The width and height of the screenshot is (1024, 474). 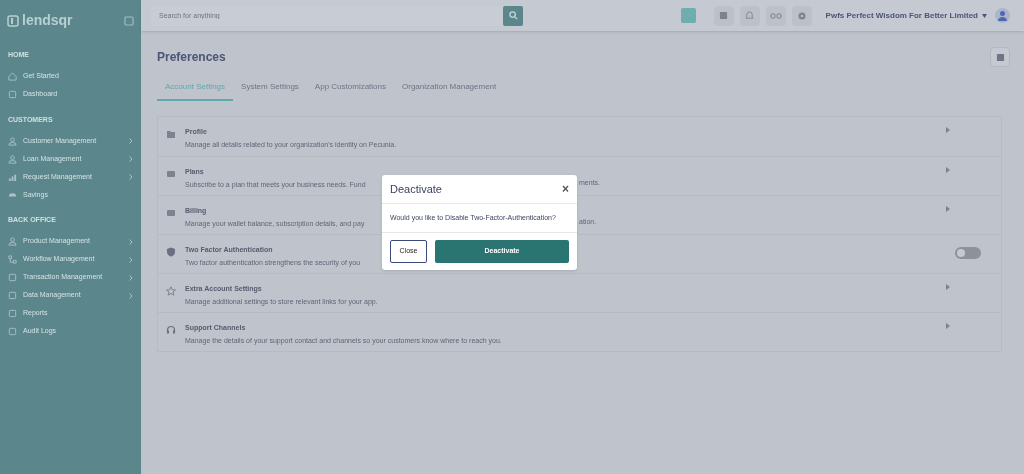 What do you see at coordinates (129, 20) in the screenshot?
I see `collapse-icon` at bounding box center [129, 20].